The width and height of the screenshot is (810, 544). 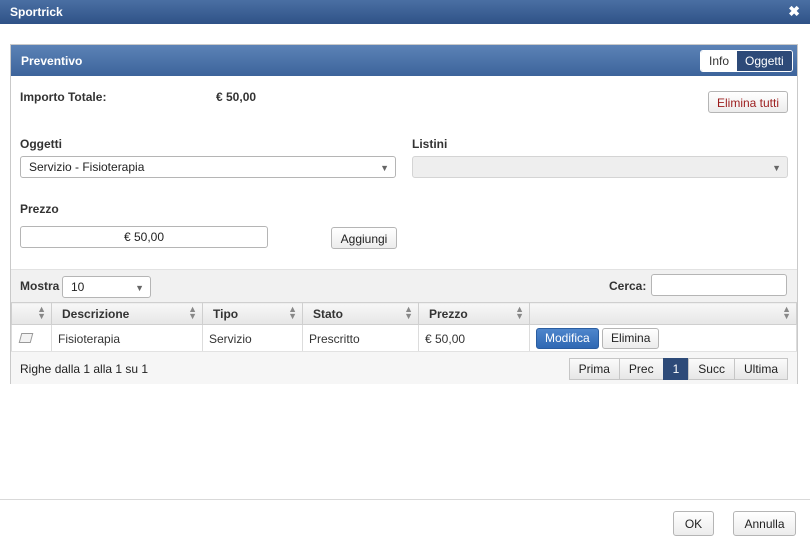 I want to click on page-last-button: Ultima, so click(x=760, y=369).